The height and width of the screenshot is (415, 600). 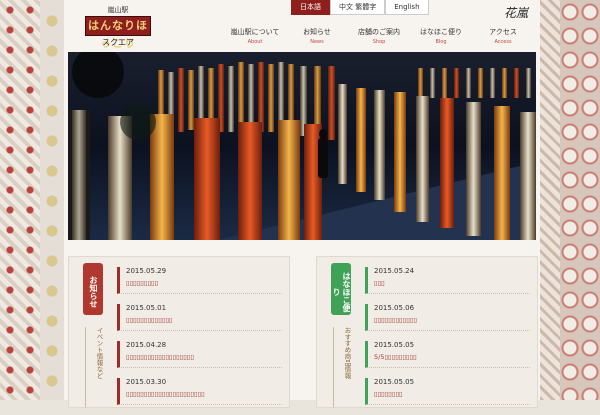 I want to click on nav-access: アクセス Access, so click(x=503, y=36).